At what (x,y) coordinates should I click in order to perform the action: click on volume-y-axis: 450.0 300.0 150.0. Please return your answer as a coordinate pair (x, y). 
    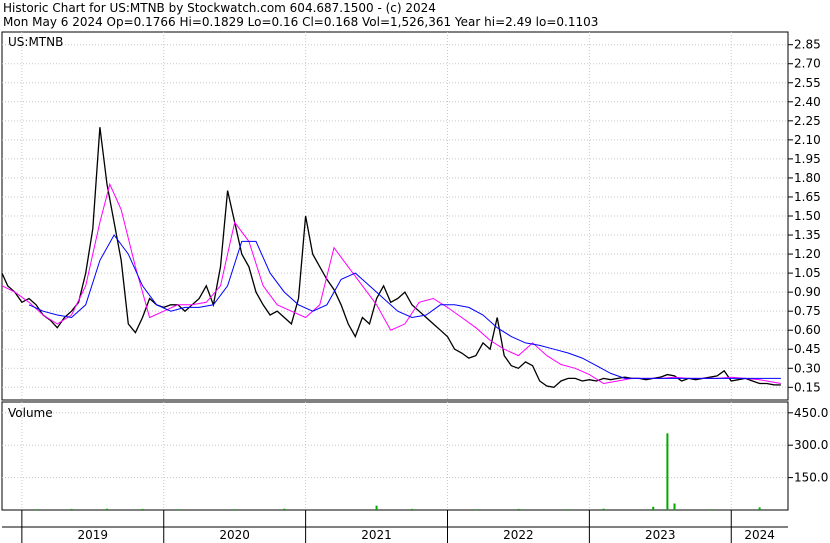
    Looking at the image, I should click on (808, 445).